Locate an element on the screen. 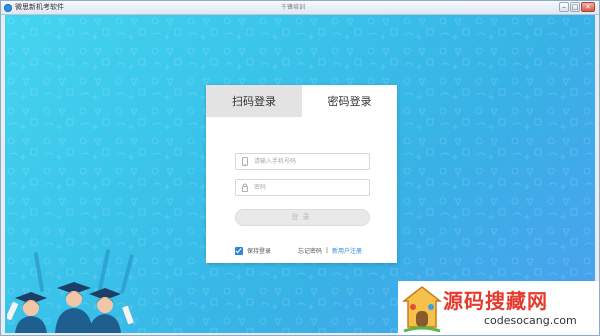 This screenshot has width=600, height=336. lock-icon is located at coordinates (245, 187).